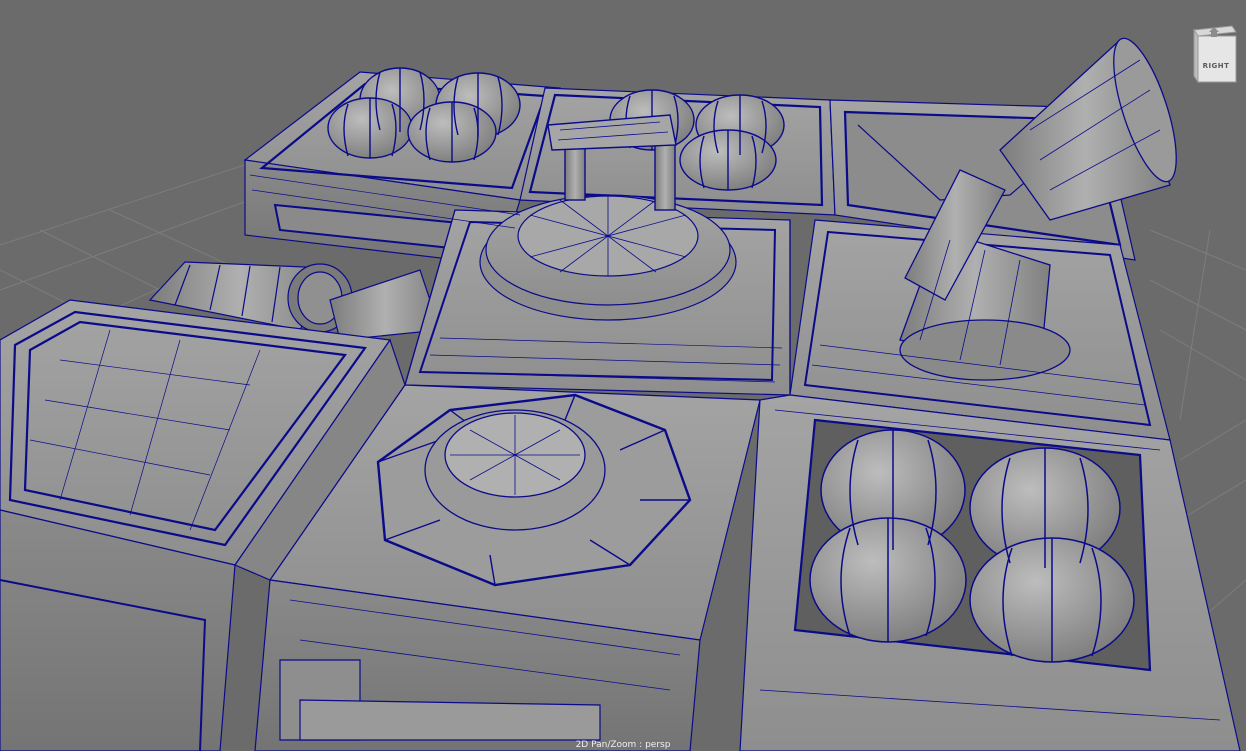 This screenshot has height=751, width=1246. Describe the element at coordinates (1214, 55) in the screenshot. I see `viewcube: RIGHT` at that location.